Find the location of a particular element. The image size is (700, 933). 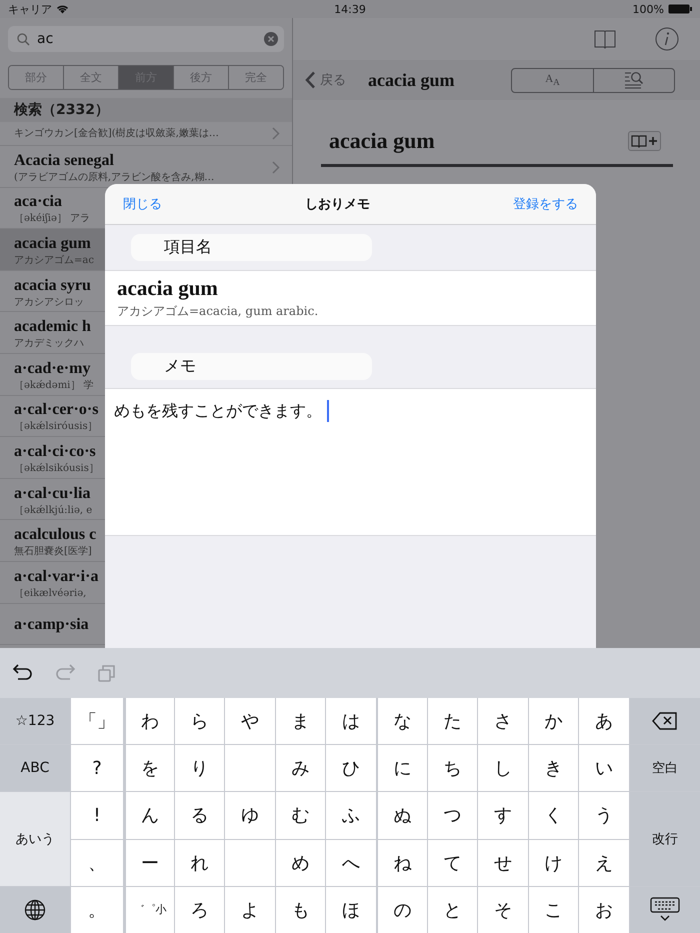

add-bookmark-button is located at coordinates (644, 141).